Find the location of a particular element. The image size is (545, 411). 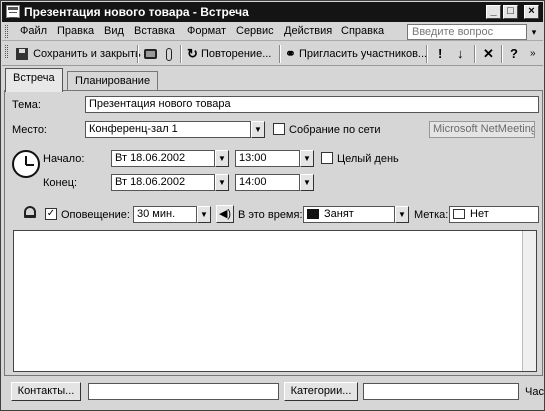

print-button is located at coordinates (150, 54).